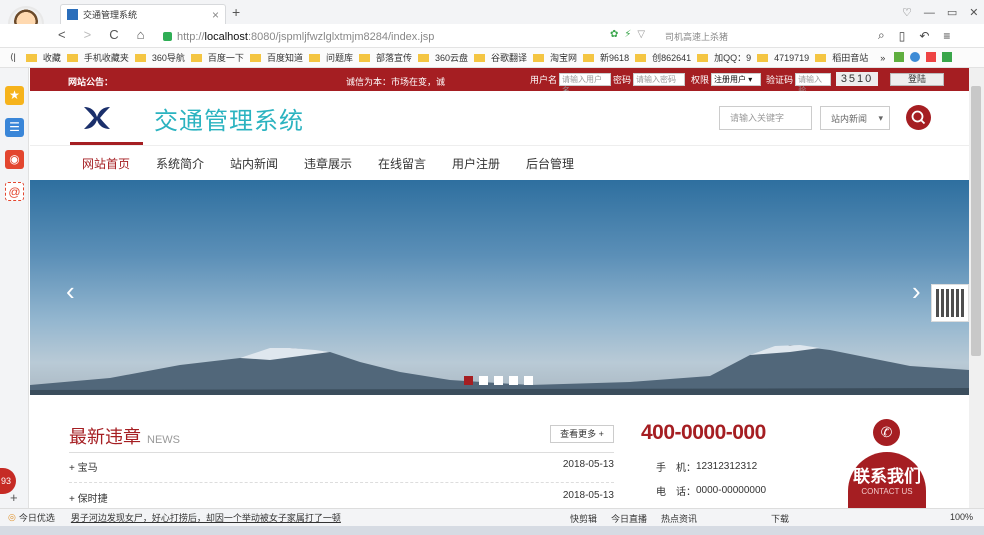  Describe the element at coordinates (730, 79) in the screenshot. I see `role-value: 注册用户` at that location.